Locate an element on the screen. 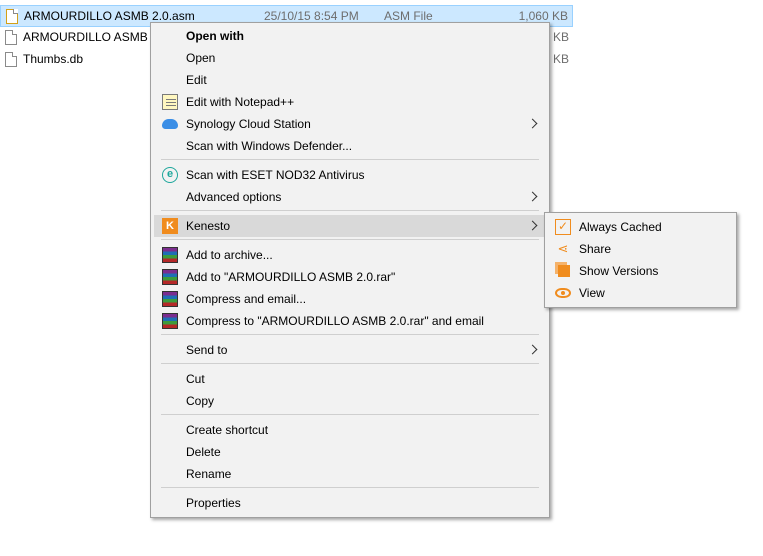 The image size is (763, 556). file-name: ARMOURDILLO ASMB 2.0.asm is located at coordinates (109, 16).